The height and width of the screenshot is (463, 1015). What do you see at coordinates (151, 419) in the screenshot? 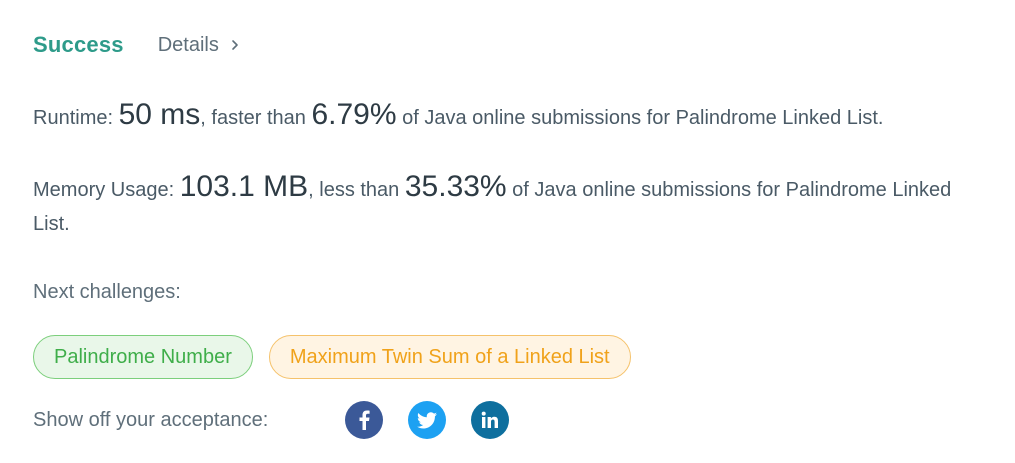
I see `share-label: Show off your acceptance:` at bounding box center [151, 419].